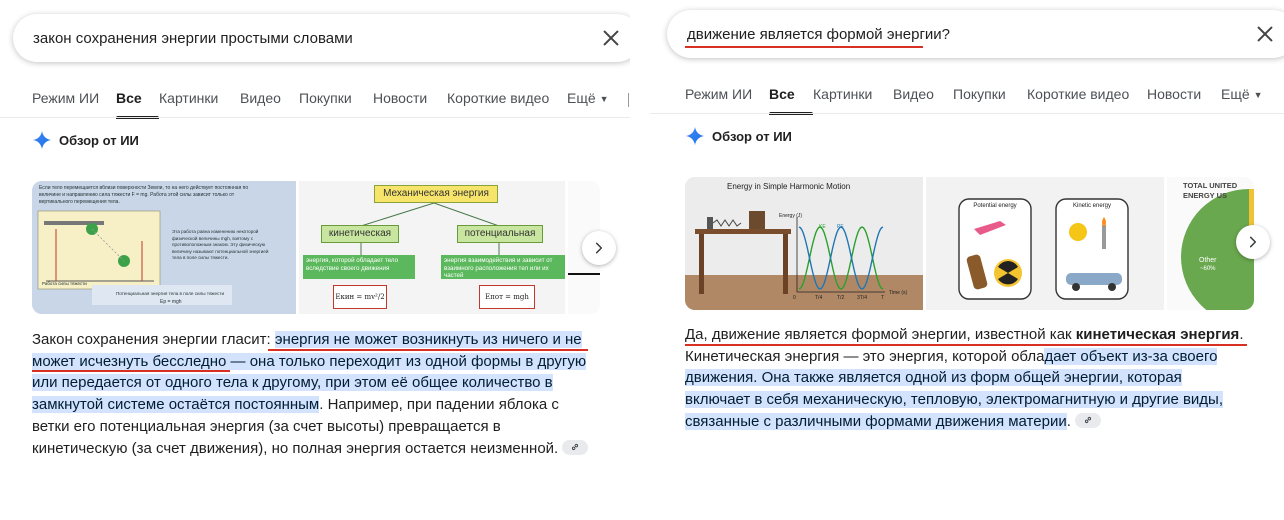  What do you see at coordinates (1157, 334) in the screenshot?
I see `answer-bold-term: кинетическая энергия` at bounding box center [1157, 334].